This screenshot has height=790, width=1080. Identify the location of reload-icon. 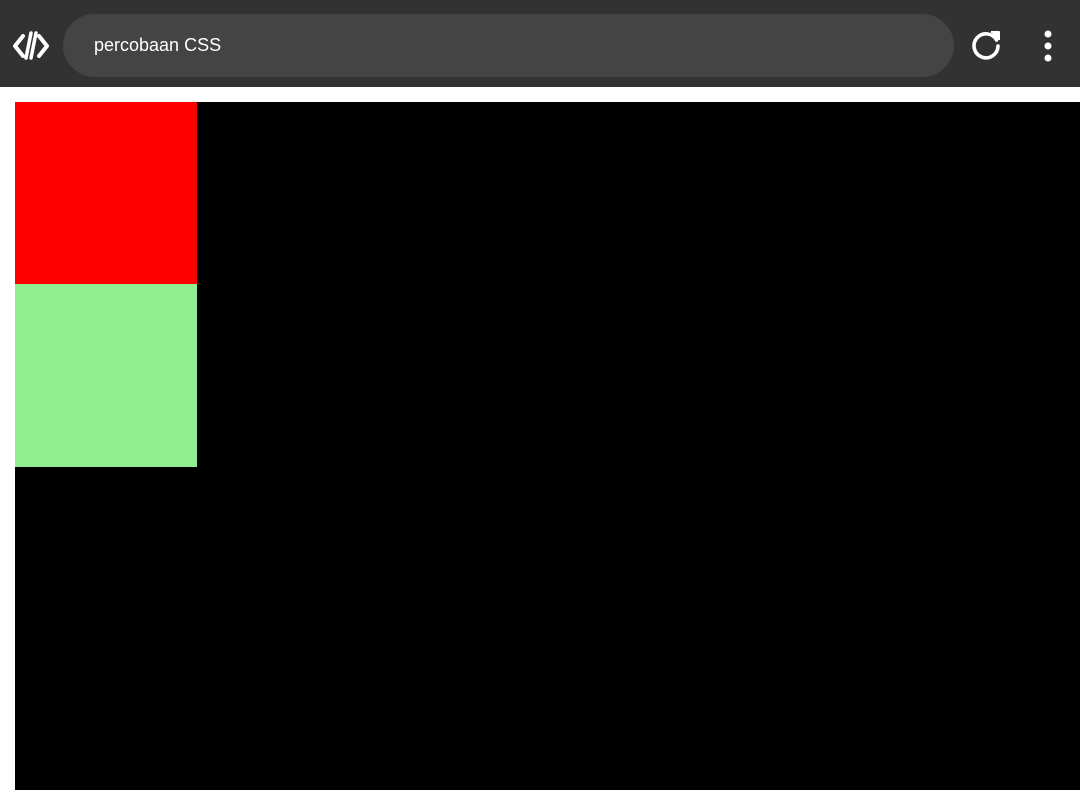
(986, 46).